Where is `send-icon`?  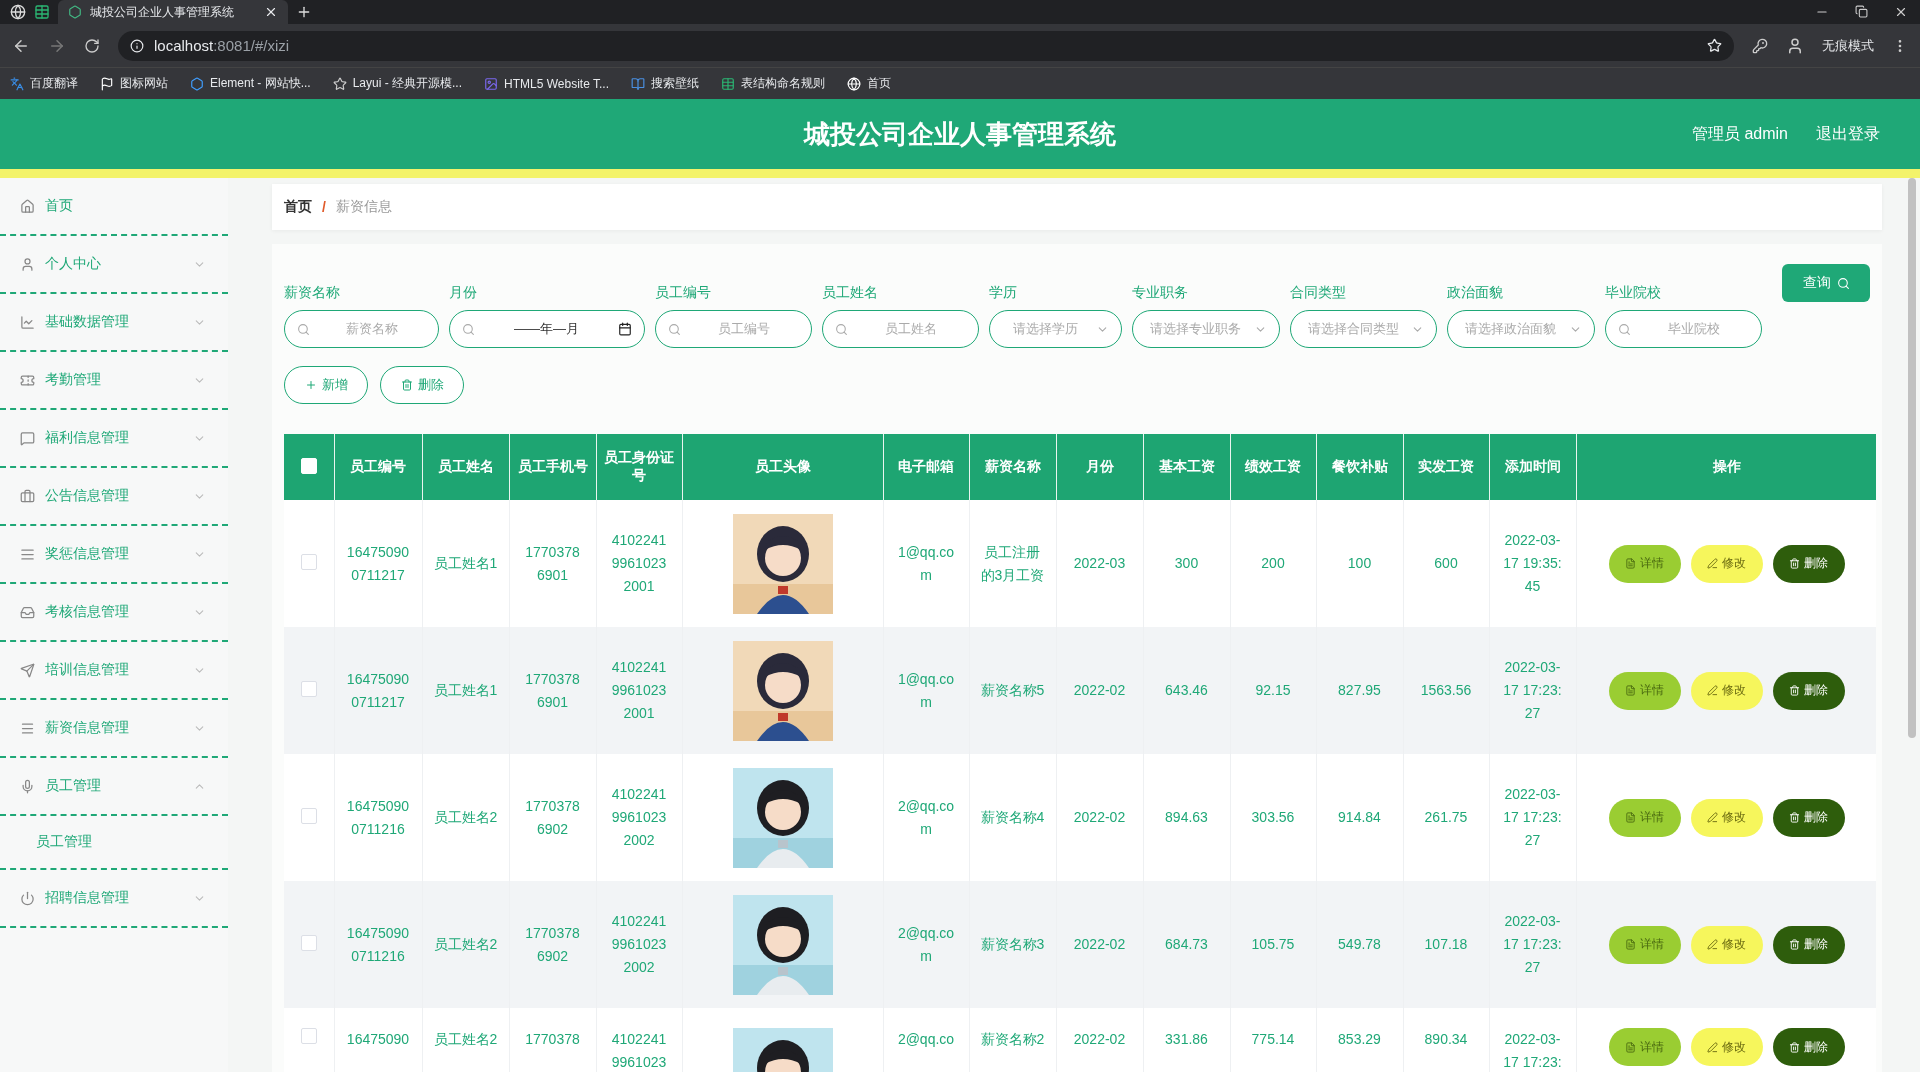
send-icon is located at coordinates (27, 670).